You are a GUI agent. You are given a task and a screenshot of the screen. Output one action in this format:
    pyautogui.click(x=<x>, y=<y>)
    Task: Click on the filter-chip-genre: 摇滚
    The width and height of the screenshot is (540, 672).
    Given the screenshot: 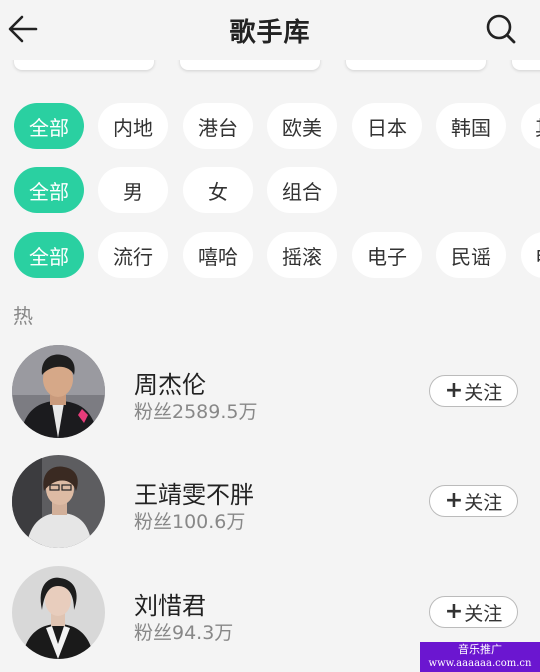 What is the action you would take?
    pyautogui.click(x=302, y=255)
    